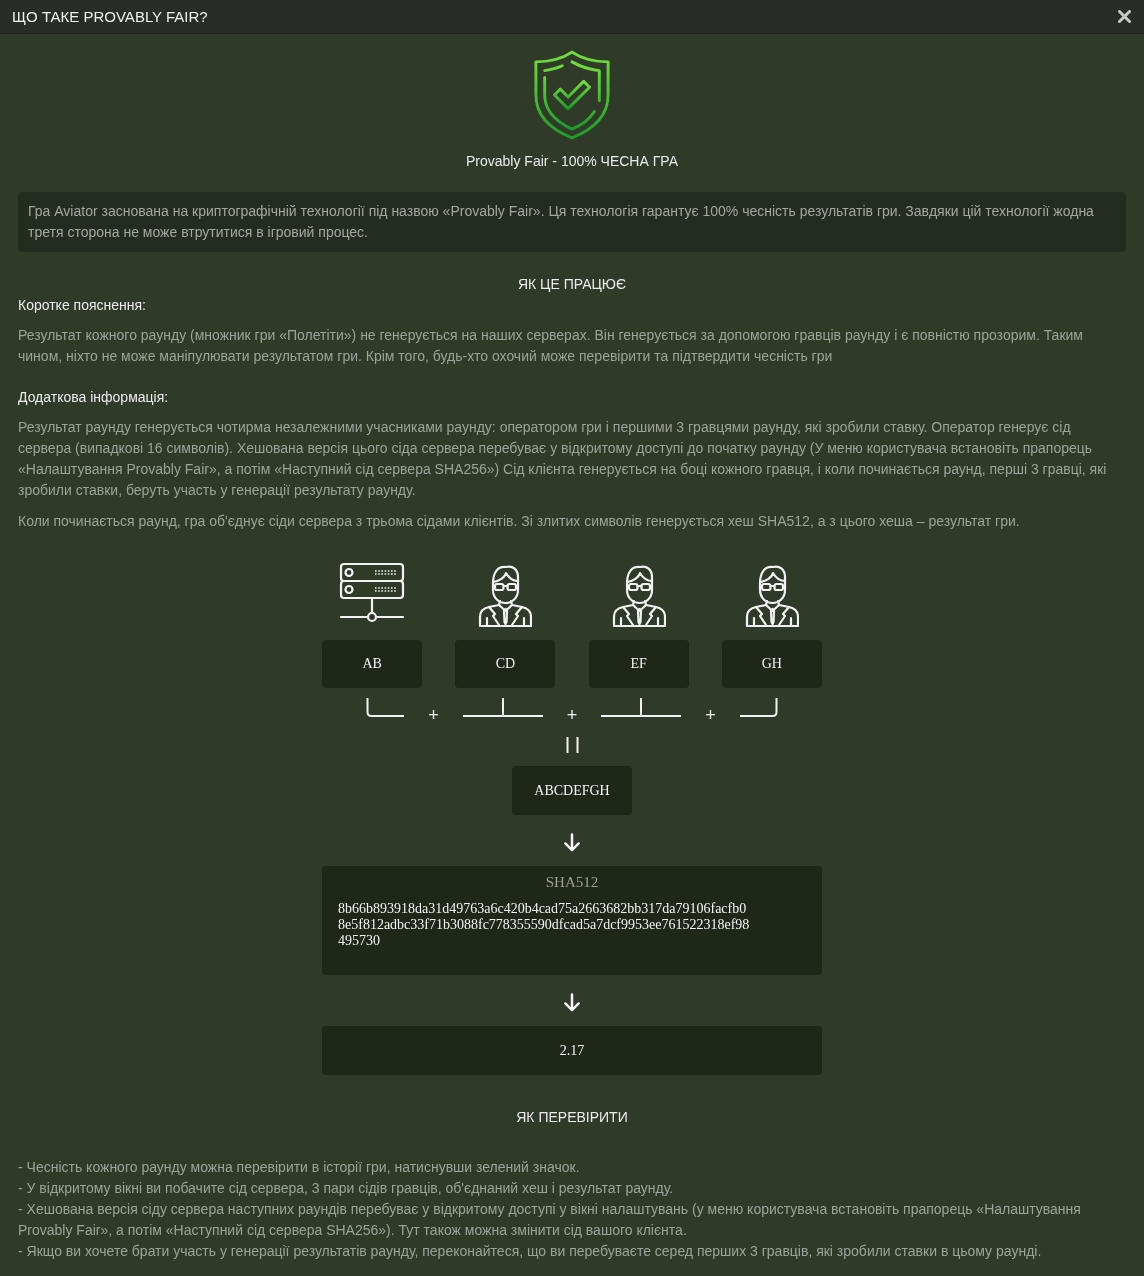 Image resolution: width=1144 pixels, height=1276 pixels. I want to click on hero-caption: Provably Fair - 100% ЧЕСНА ГРА, so click(571, 161).